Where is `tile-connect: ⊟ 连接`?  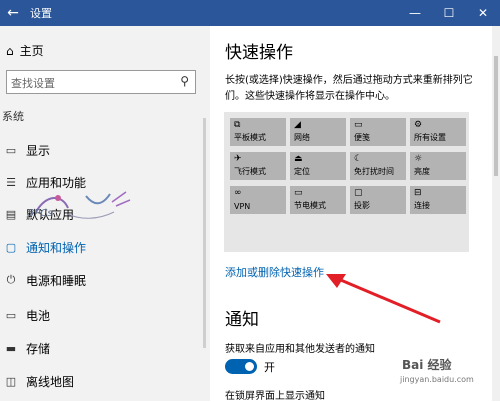 tile-connect: ⊟ 连接 is located at coordinates (438, 200).